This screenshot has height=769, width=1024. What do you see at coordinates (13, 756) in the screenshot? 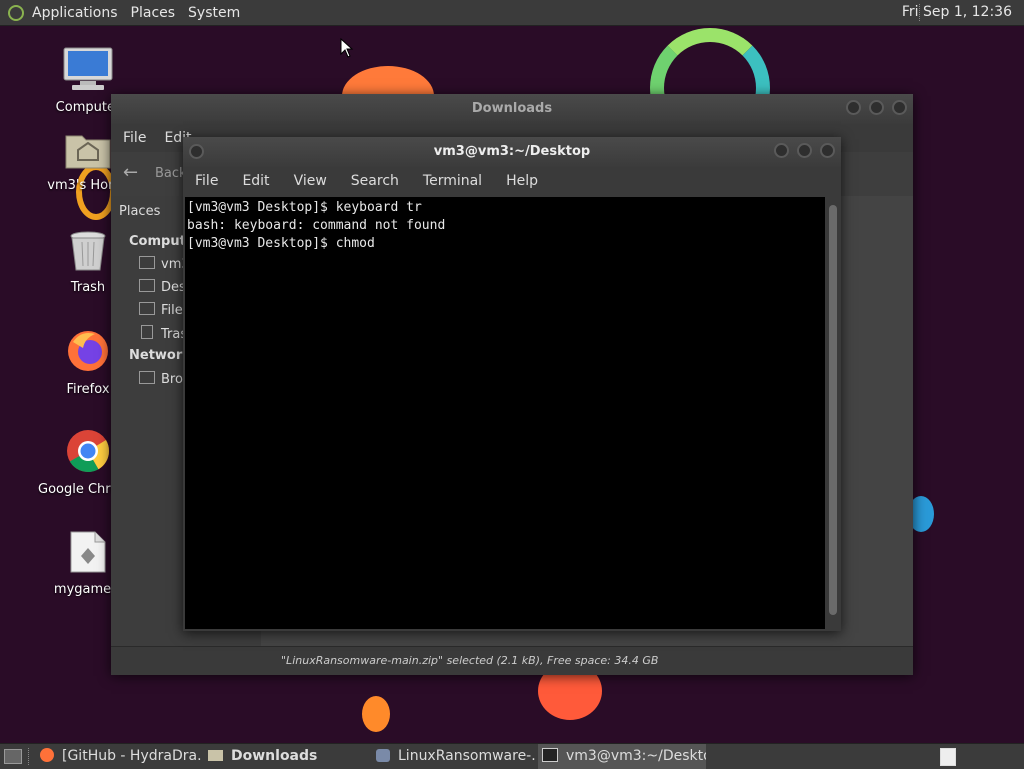
I see `show-desktop-icon` at bounding box center [13, 756].